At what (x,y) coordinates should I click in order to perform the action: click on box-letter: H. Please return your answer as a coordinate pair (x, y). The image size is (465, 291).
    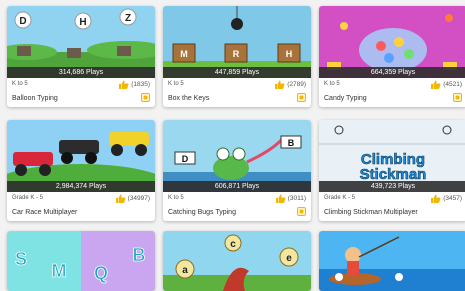
    Looking at the image, I should click on (289, 54).